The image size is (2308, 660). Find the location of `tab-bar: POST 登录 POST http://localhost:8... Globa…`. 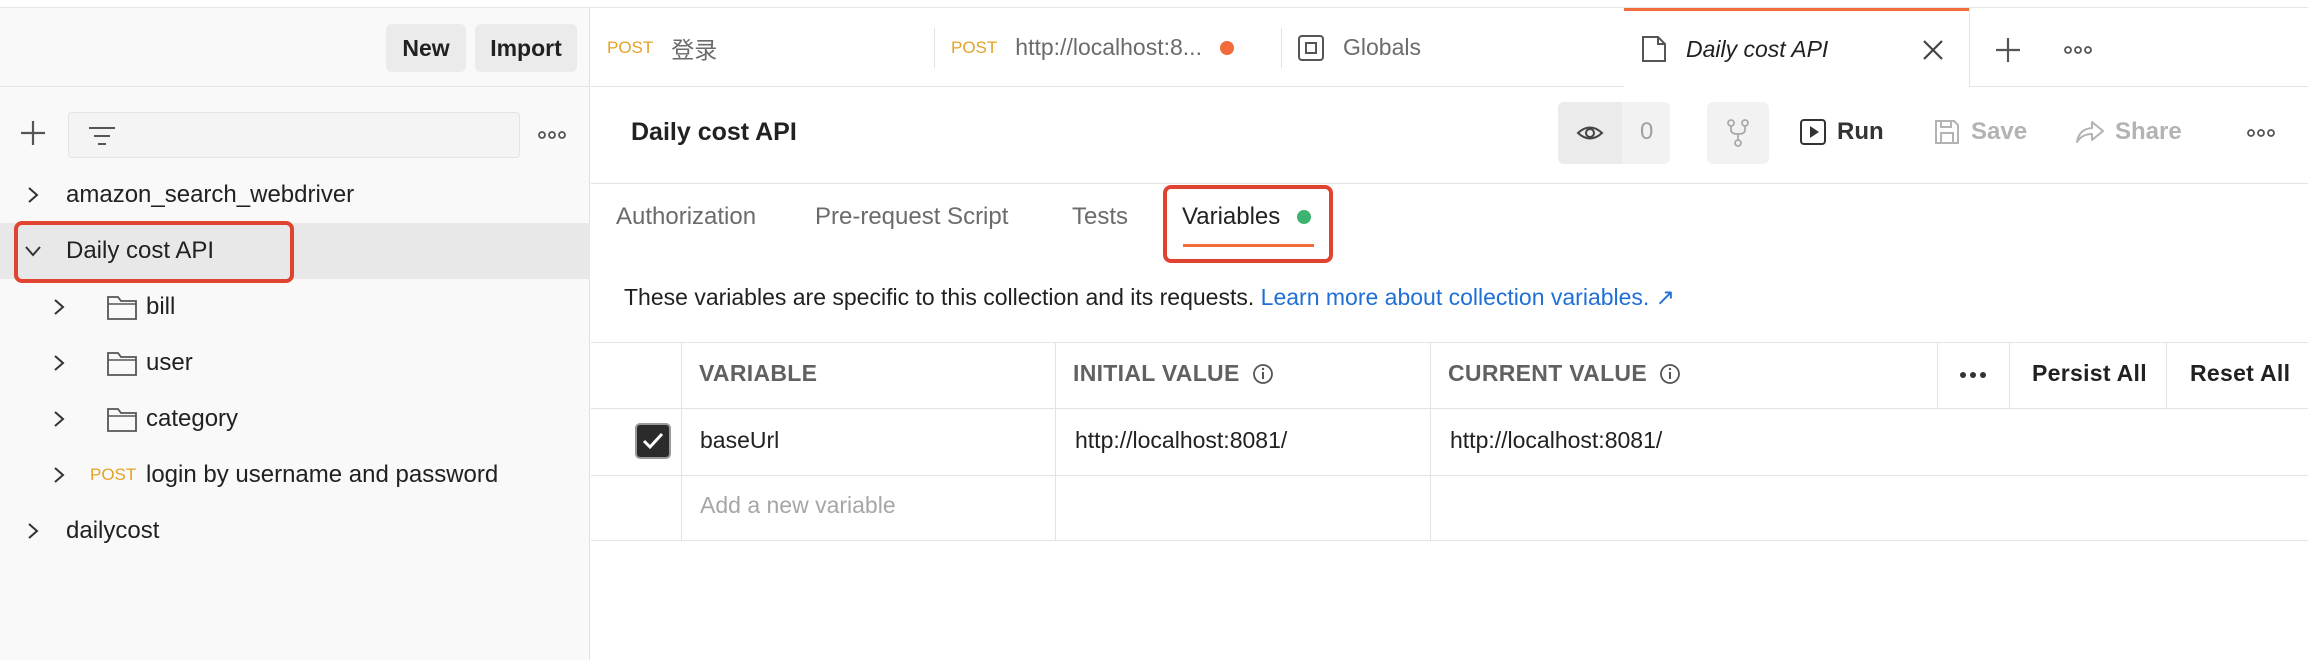

tab-bar: POST 登录 POST http://localhost:8... Globa… is located at coordinates (1449, 47).